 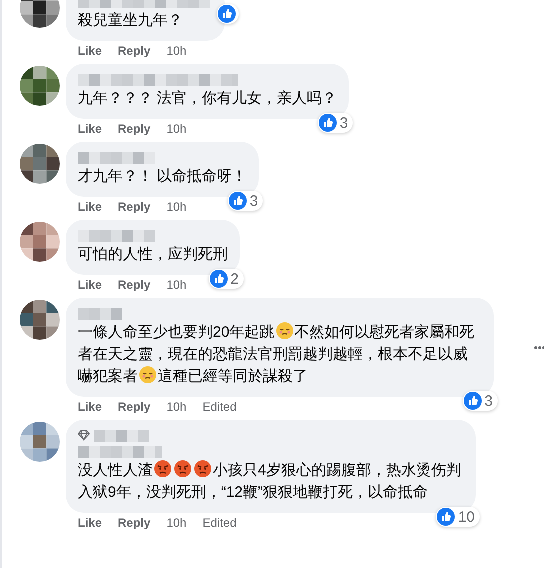 I want to click on comment-text: 可怕的人性，应判死刑, so click(x=153, y=255).